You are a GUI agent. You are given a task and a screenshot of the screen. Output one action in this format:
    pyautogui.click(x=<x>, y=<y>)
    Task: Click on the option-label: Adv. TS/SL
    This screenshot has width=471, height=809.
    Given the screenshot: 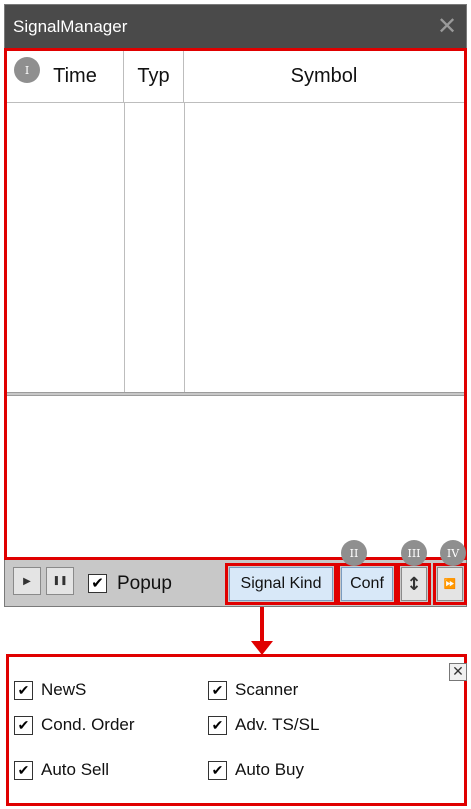 What is the action you would take?
    pyautogui.click(x=277, y=724)
    